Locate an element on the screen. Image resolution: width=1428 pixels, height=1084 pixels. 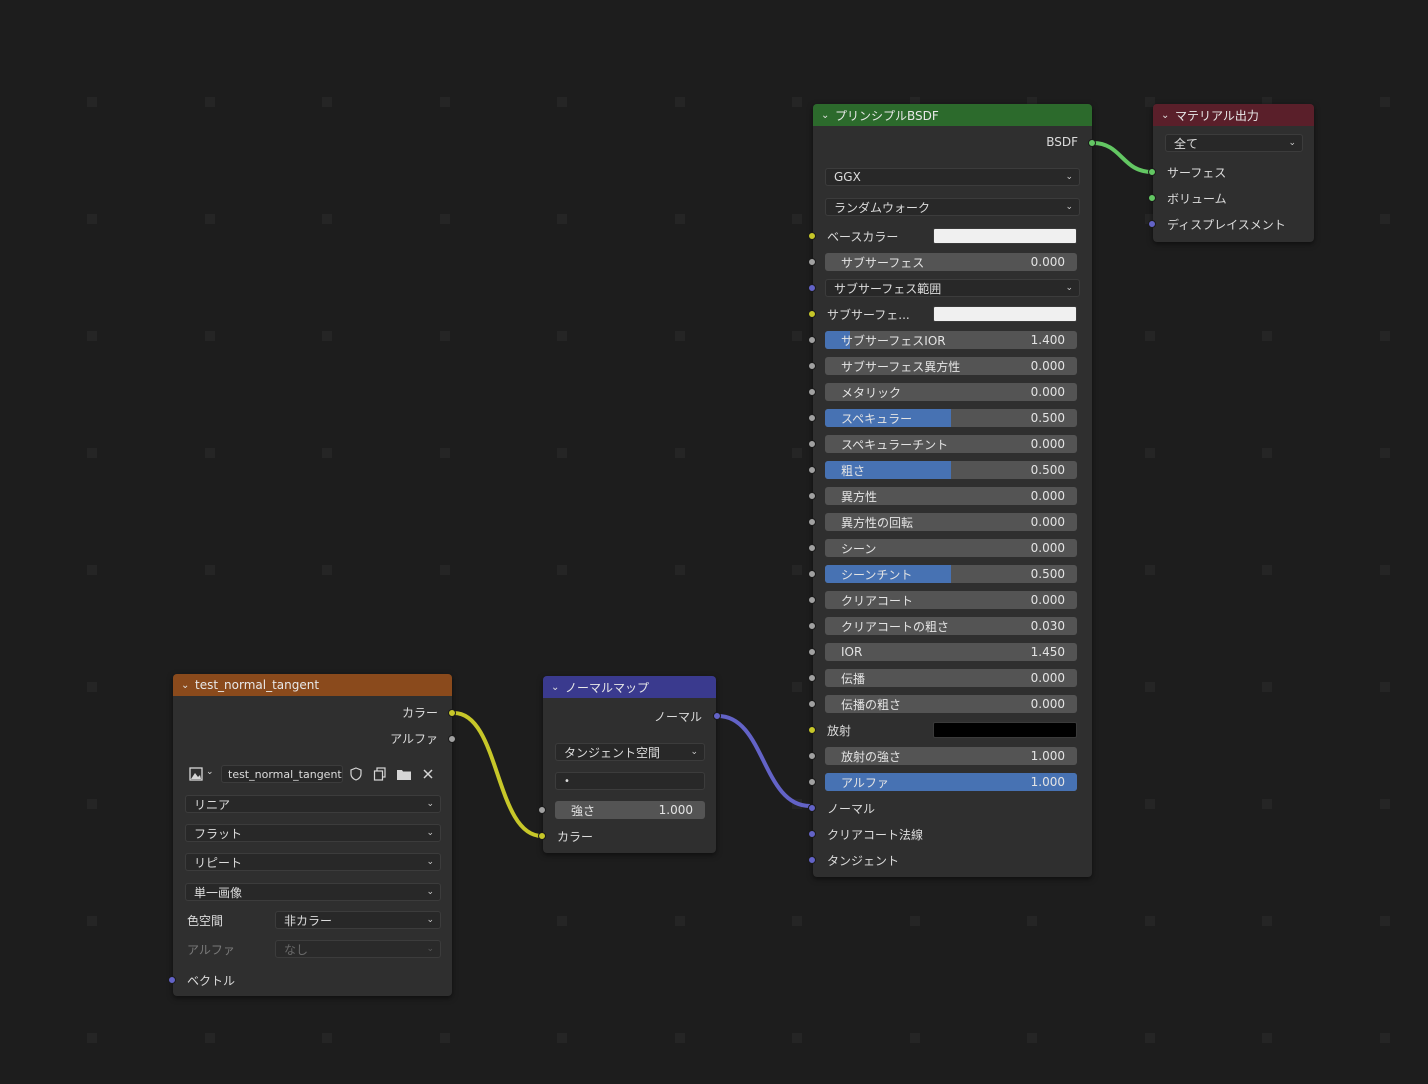
bsdf-node-header: ⌄ プリンシプルBSDF is located at coordinates (952, 115).